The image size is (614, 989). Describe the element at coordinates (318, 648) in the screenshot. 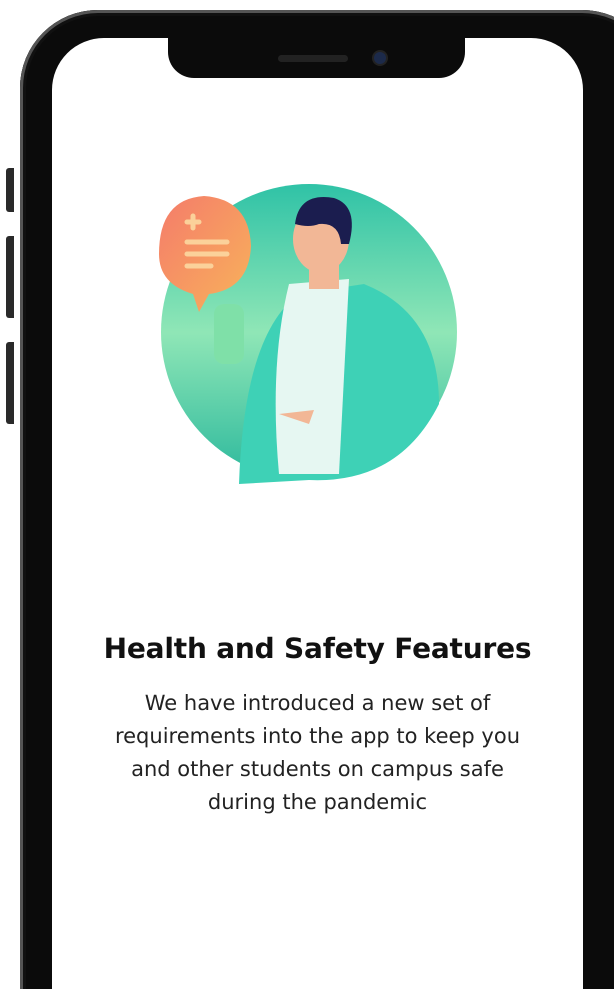

I see `screen-title: Health and Safety Features` at that location.